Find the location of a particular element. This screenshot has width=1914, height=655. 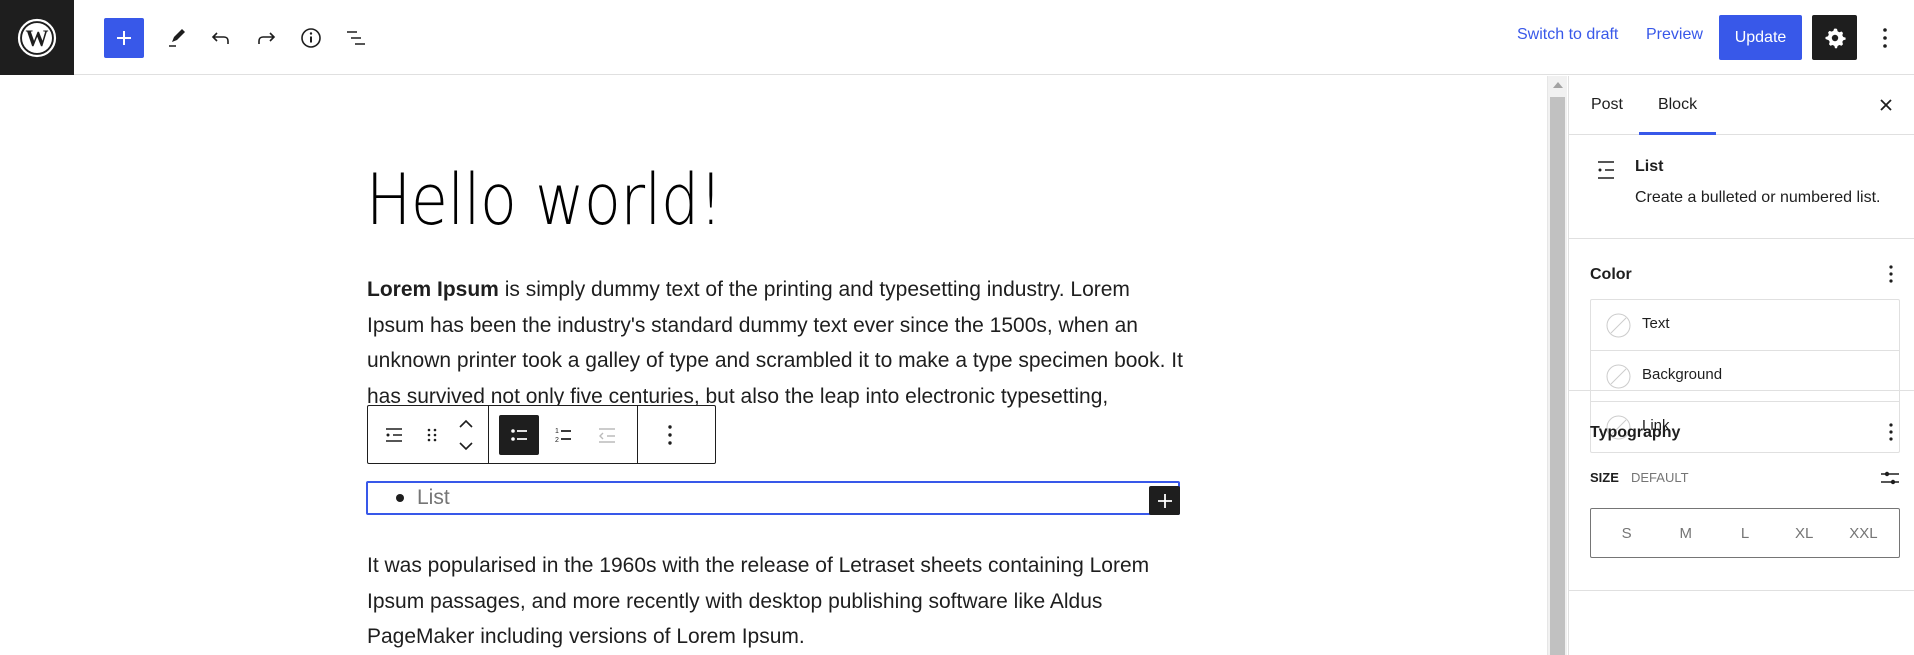

close-sidebar-button is located at coordinates (1886, 105).